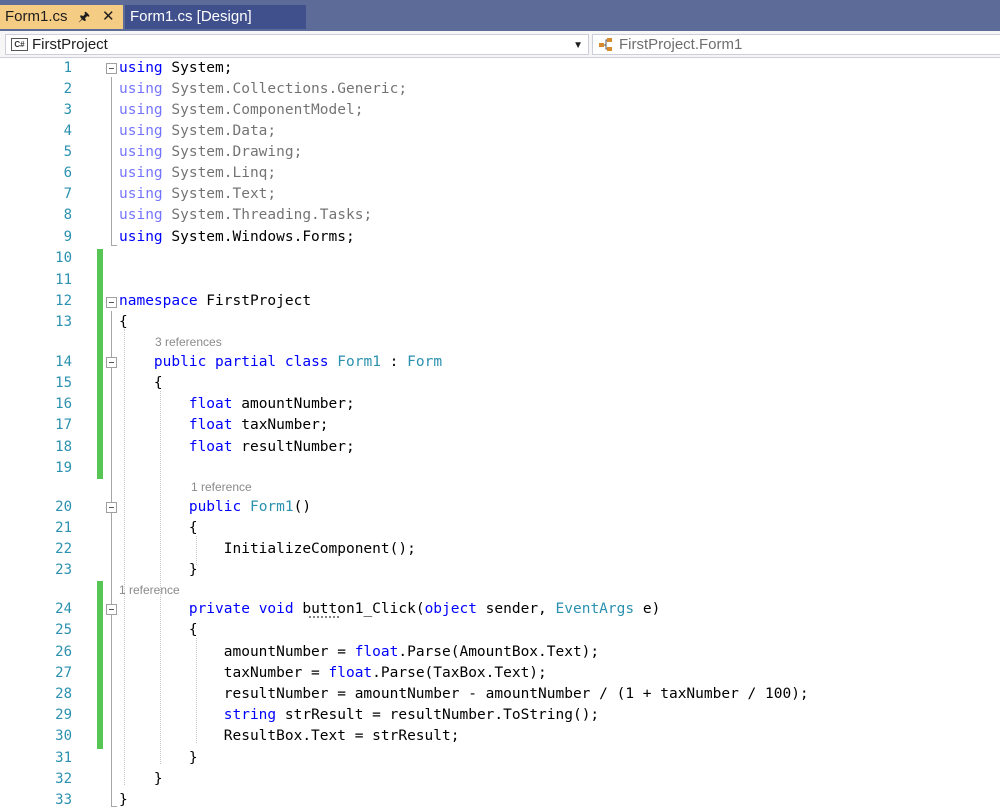 The width and height of the screenshot is (1000, 812). Describe the element at coordinates (63, 800) in the screenshot. I see `line-number: 33` at that location.